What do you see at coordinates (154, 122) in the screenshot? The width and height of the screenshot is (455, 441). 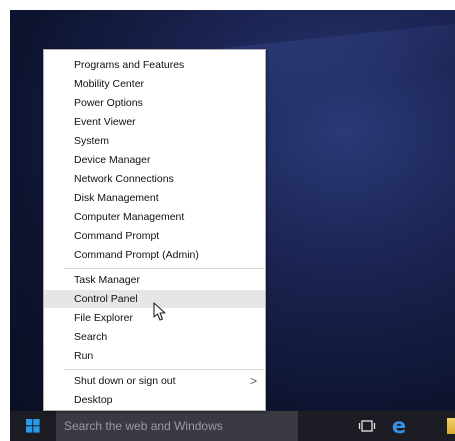 I see `menu-item-event-viewer: Event Viewer` at bounding box center [154, 122].